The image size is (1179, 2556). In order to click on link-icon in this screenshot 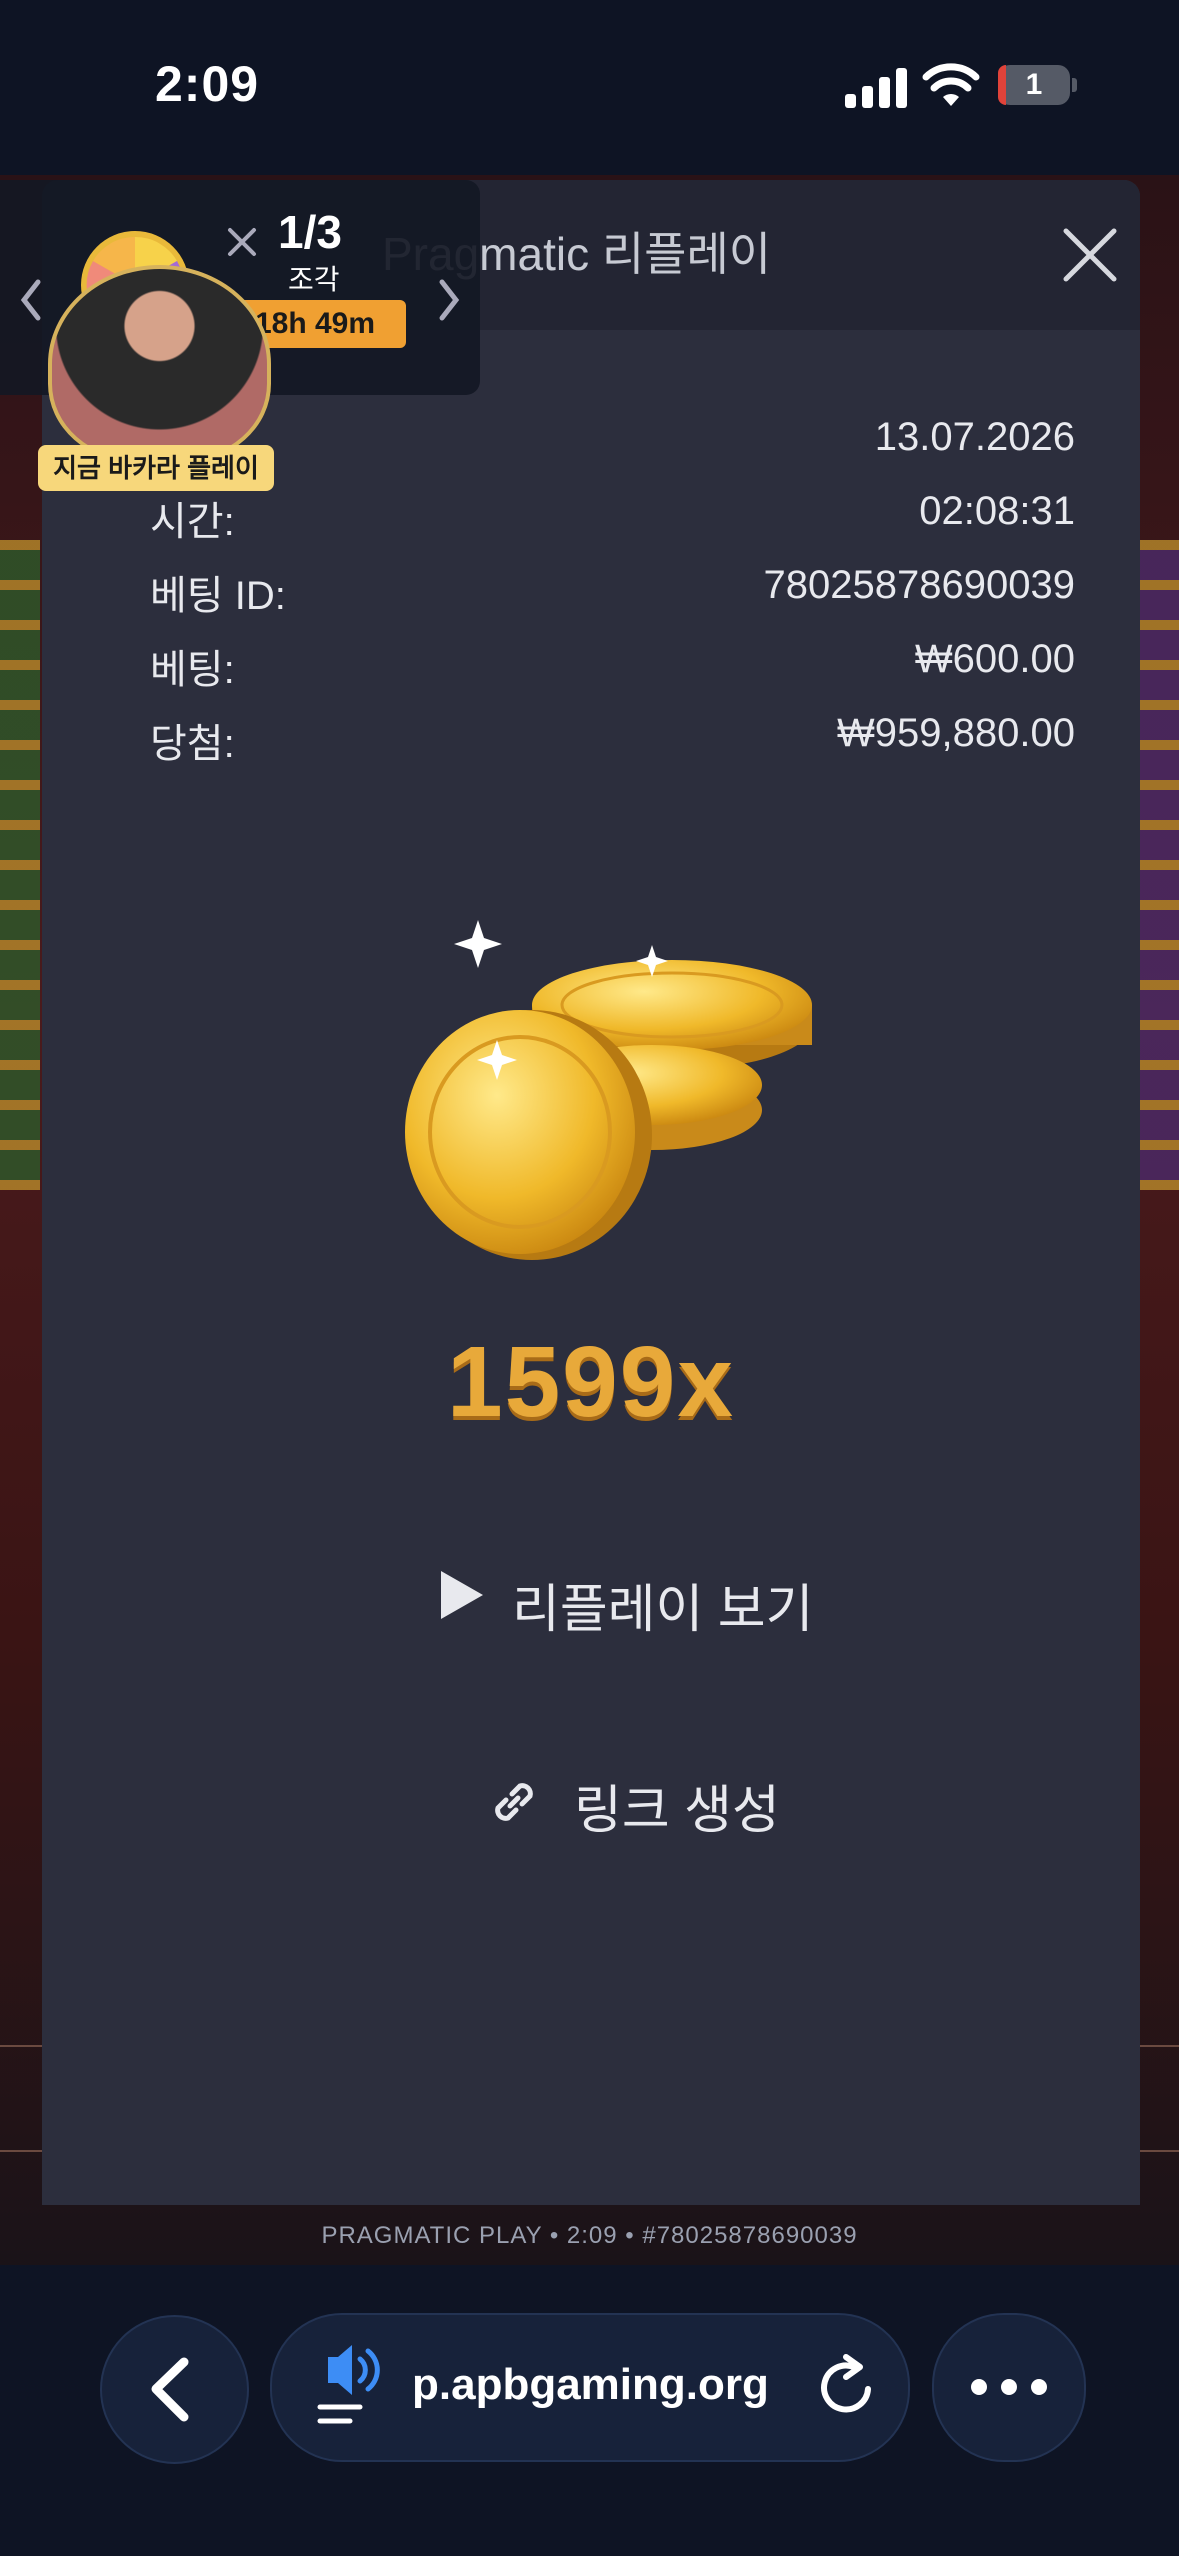, I will do `click(514, 1802)`.